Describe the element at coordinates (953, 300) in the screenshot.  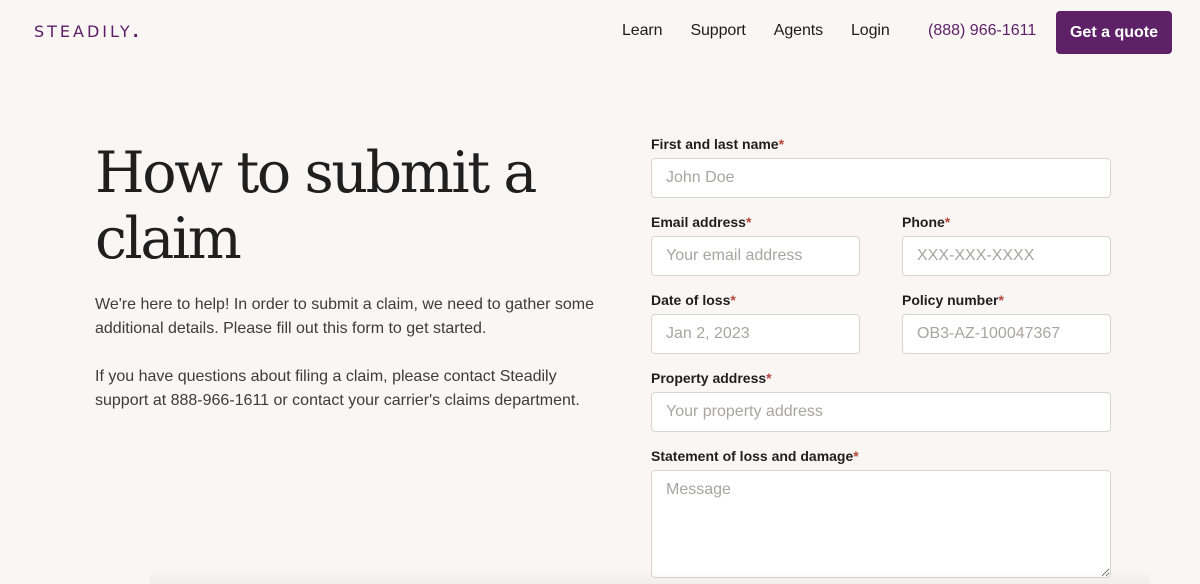
I see `policy-number-label: Policy number*` at that location.